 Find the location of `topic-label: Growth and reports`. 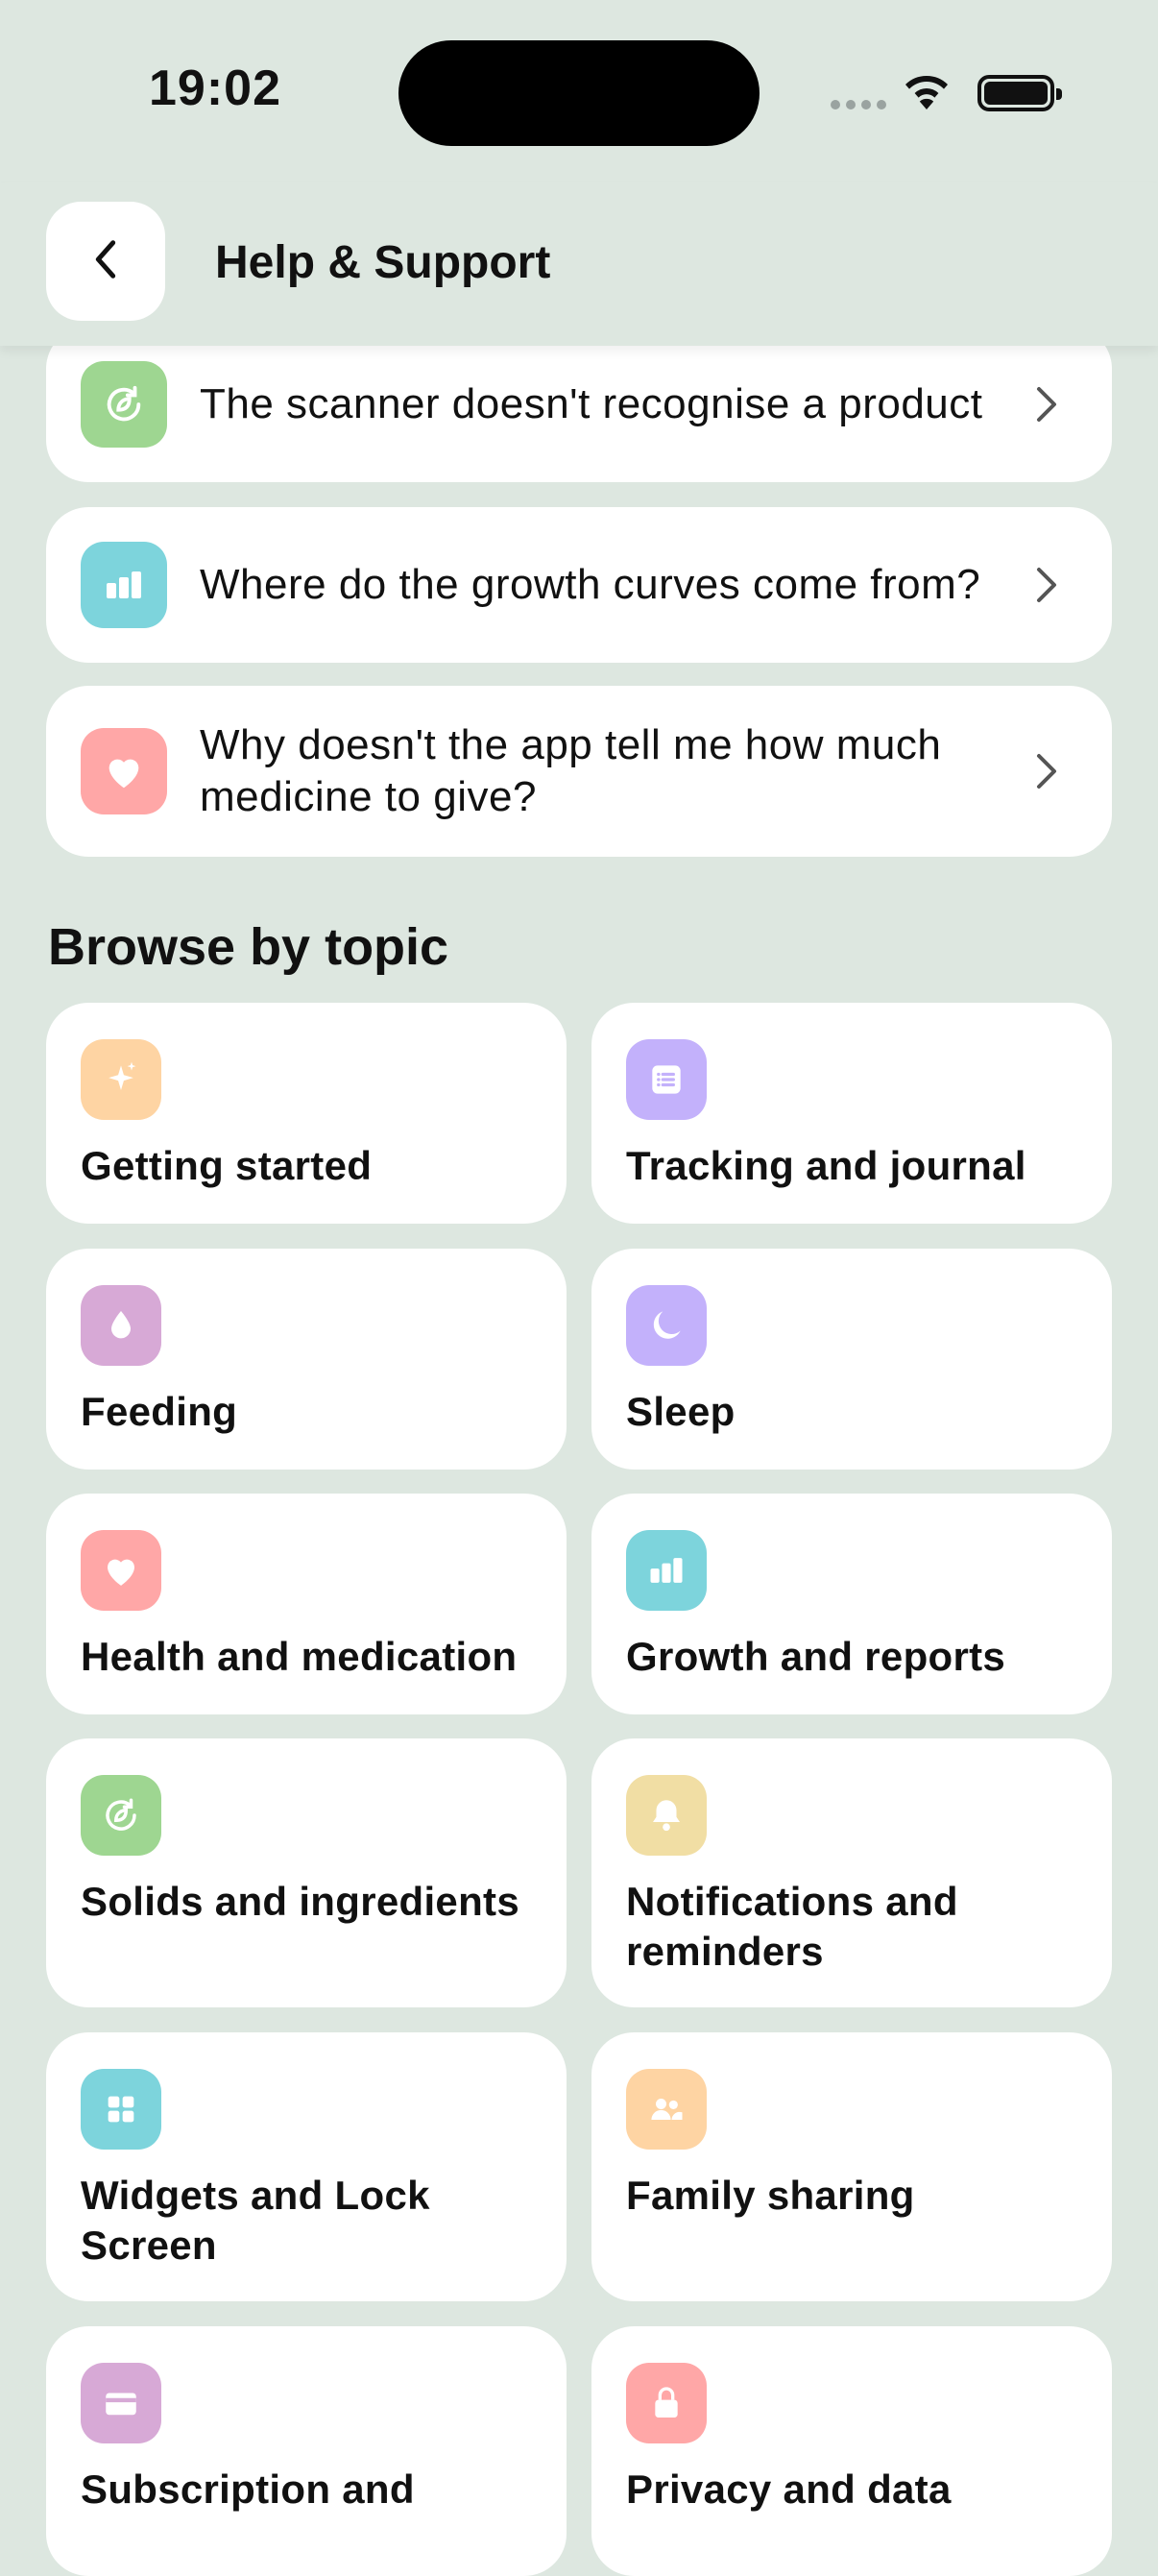

topic-label: Growth and reports is located at coordinates (816, 1657).